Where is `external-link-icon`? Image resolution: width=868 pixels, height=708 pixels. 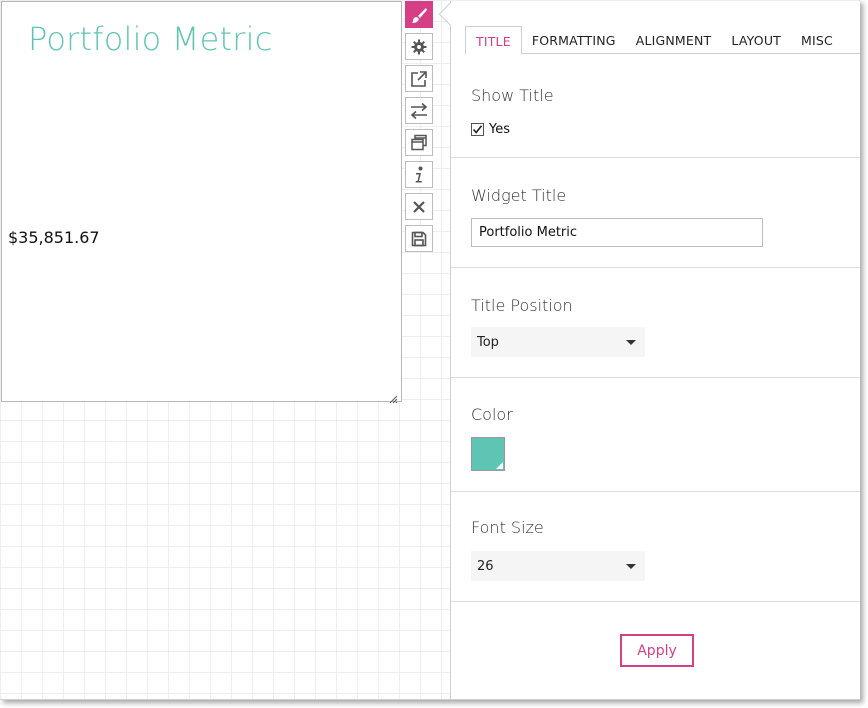 external-link-icon is located at coordinates (419, 79).